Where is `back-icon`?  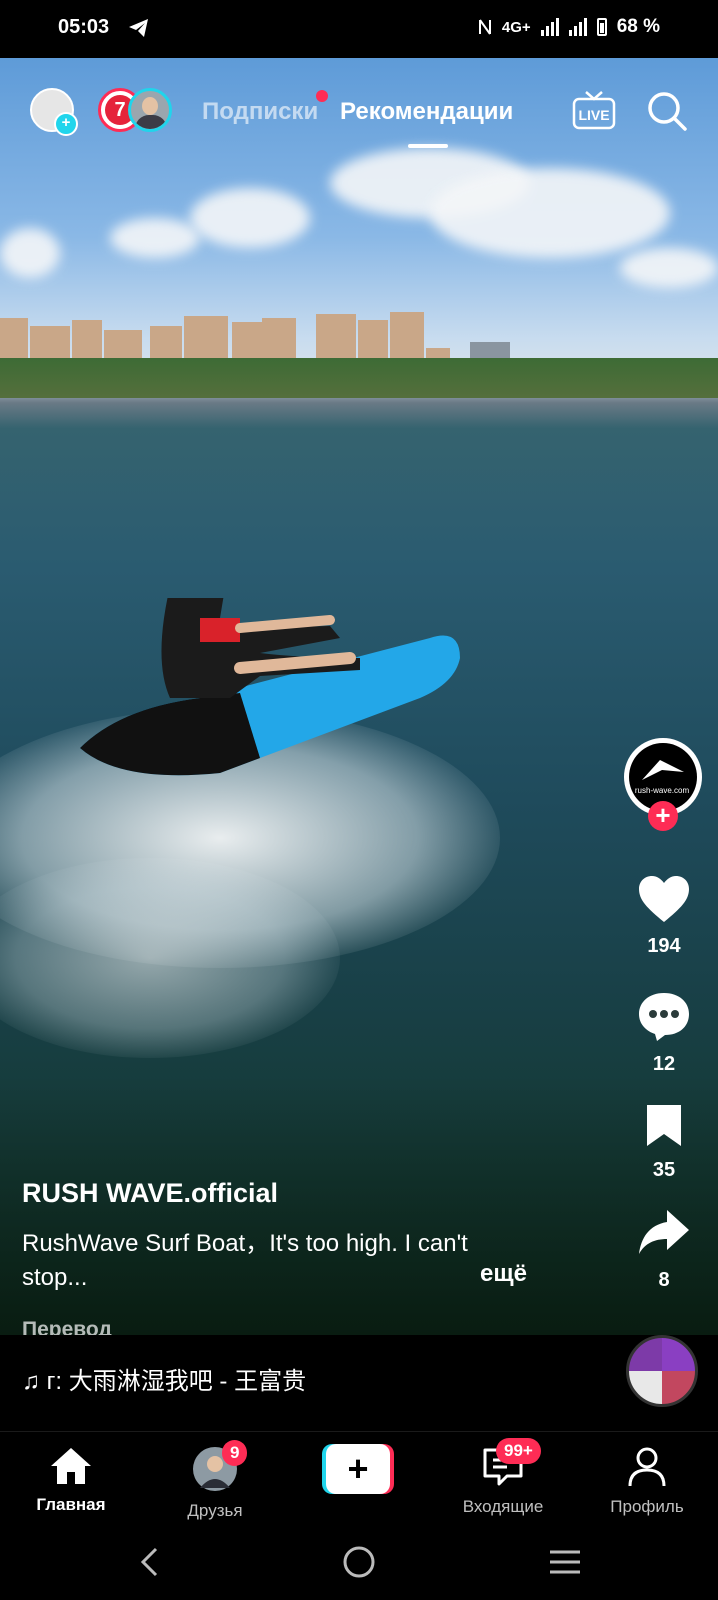
back-icon is located at coordinates (150, 1562).